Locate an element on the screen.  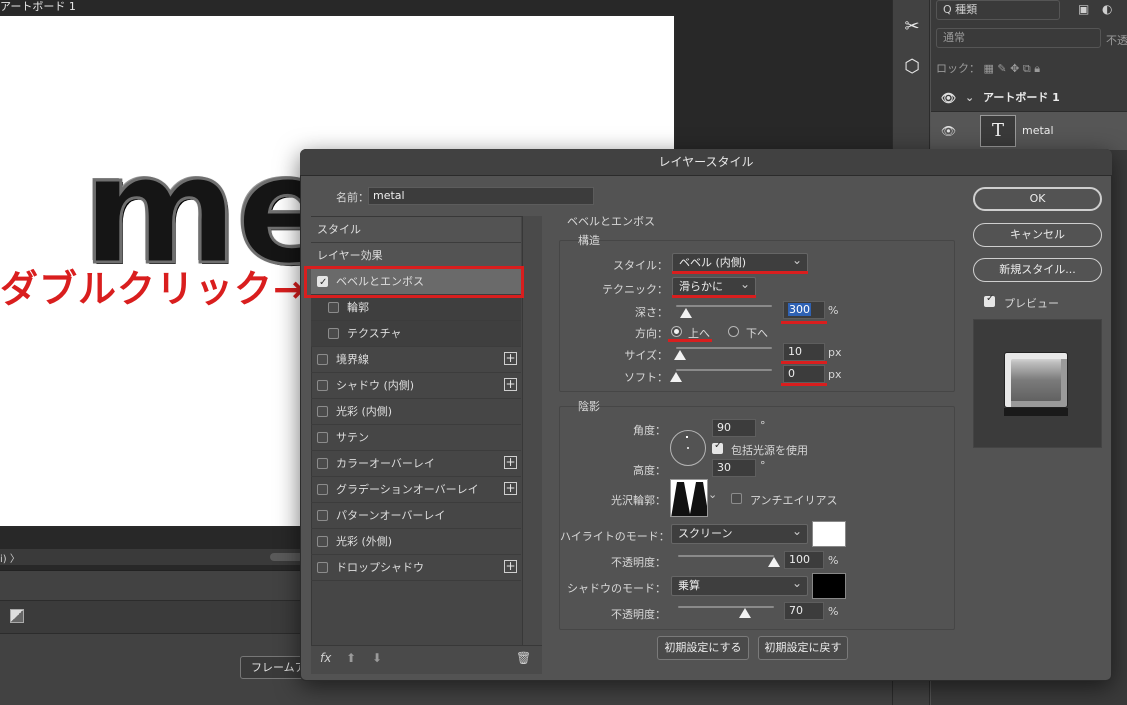
effect-row: シャドウ (内側) + is located at coordinates (416, 386).